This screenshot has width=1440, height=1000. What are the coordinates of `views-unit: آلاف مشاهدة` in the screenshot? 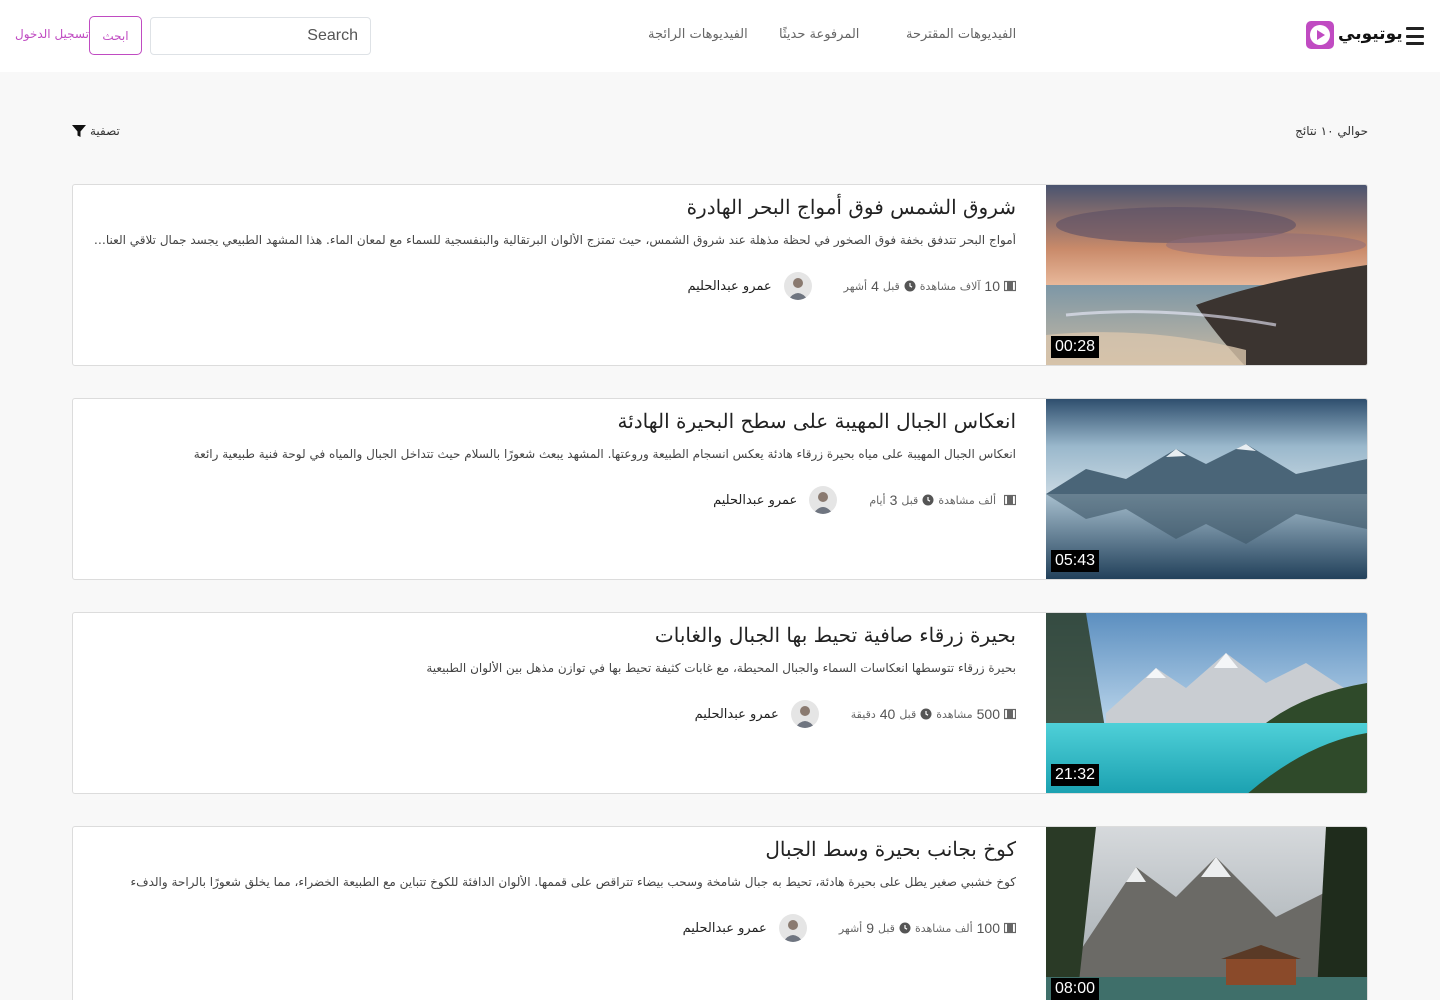 It's located at (950, 286).